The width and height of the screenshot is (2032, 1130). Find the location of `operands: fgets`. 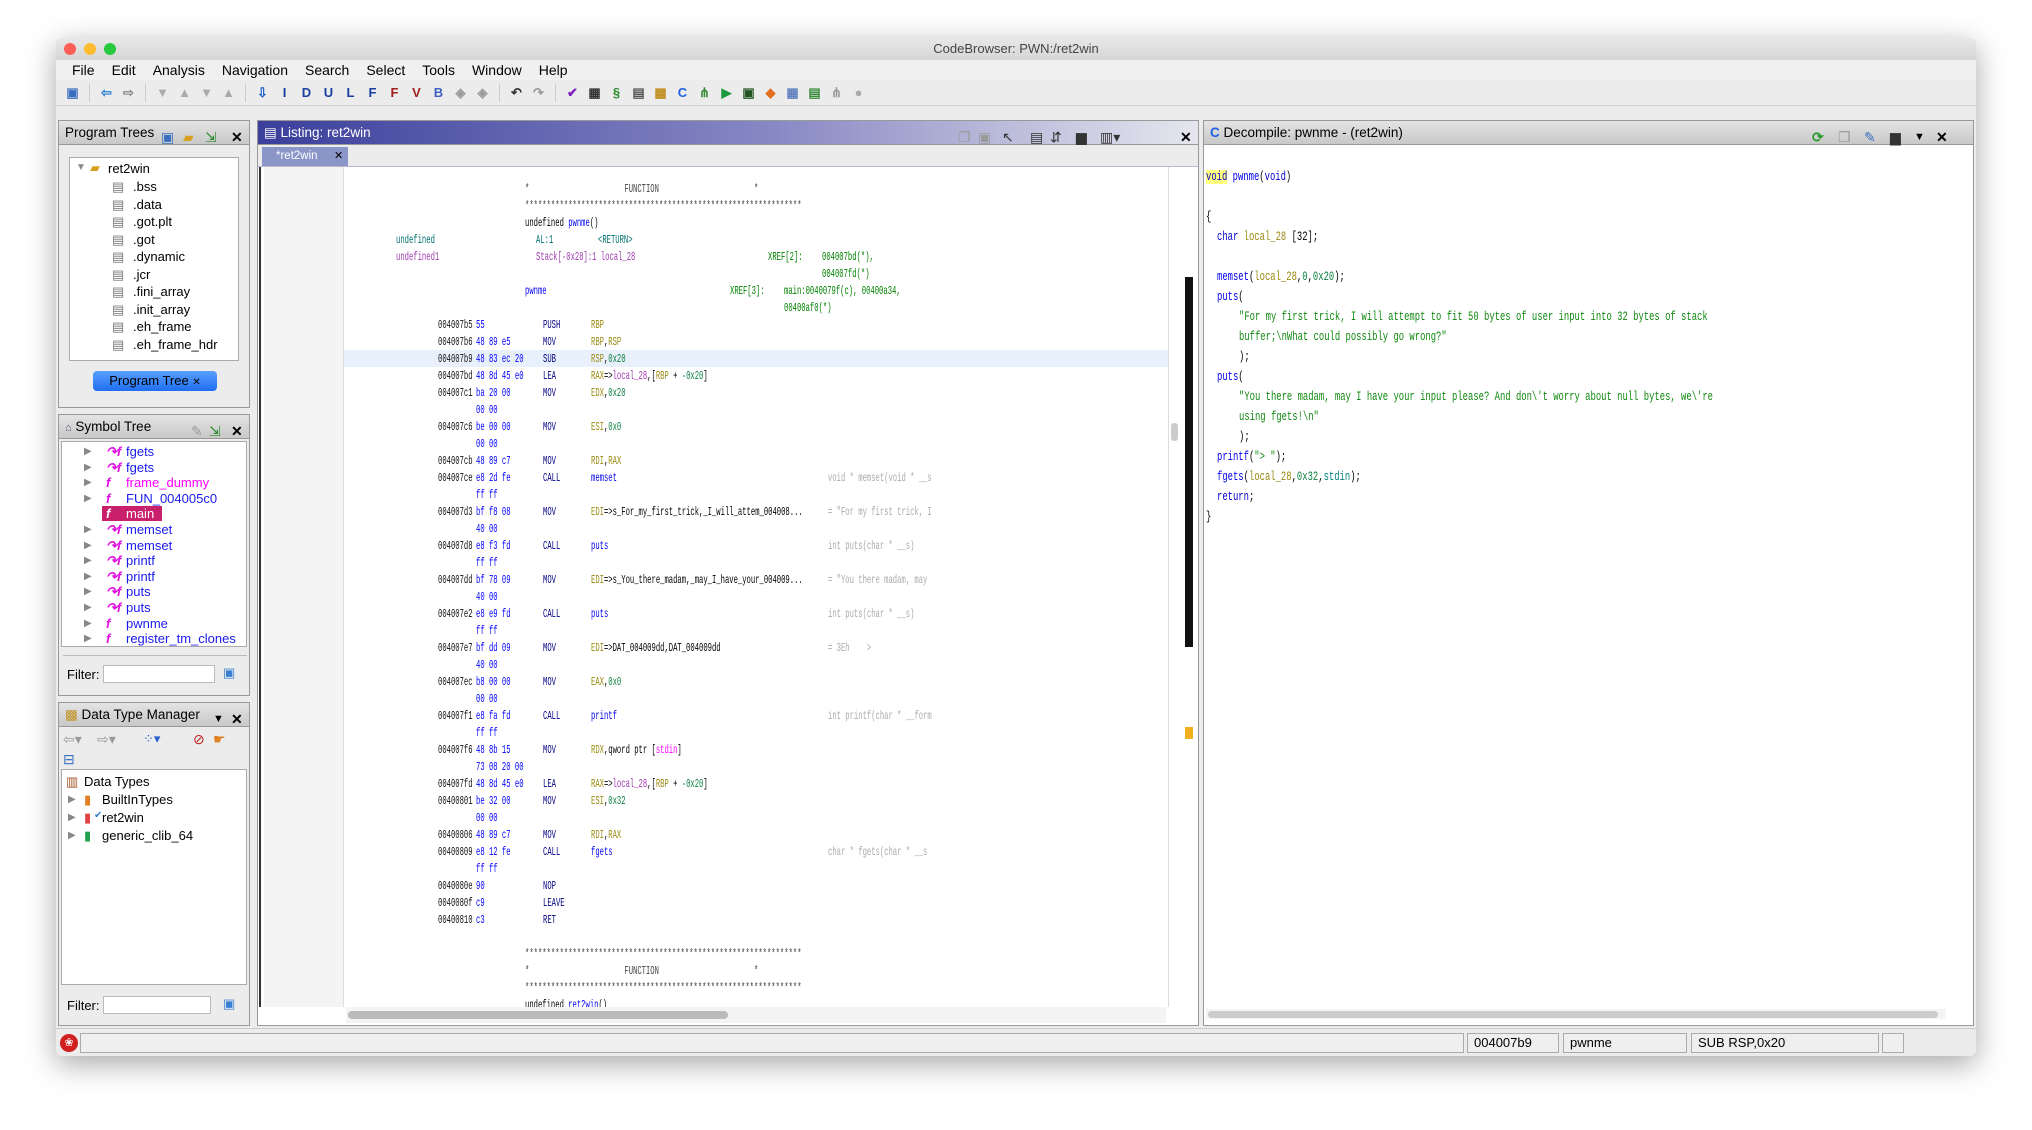

operands: fgets is located at coordinates (602, 852).